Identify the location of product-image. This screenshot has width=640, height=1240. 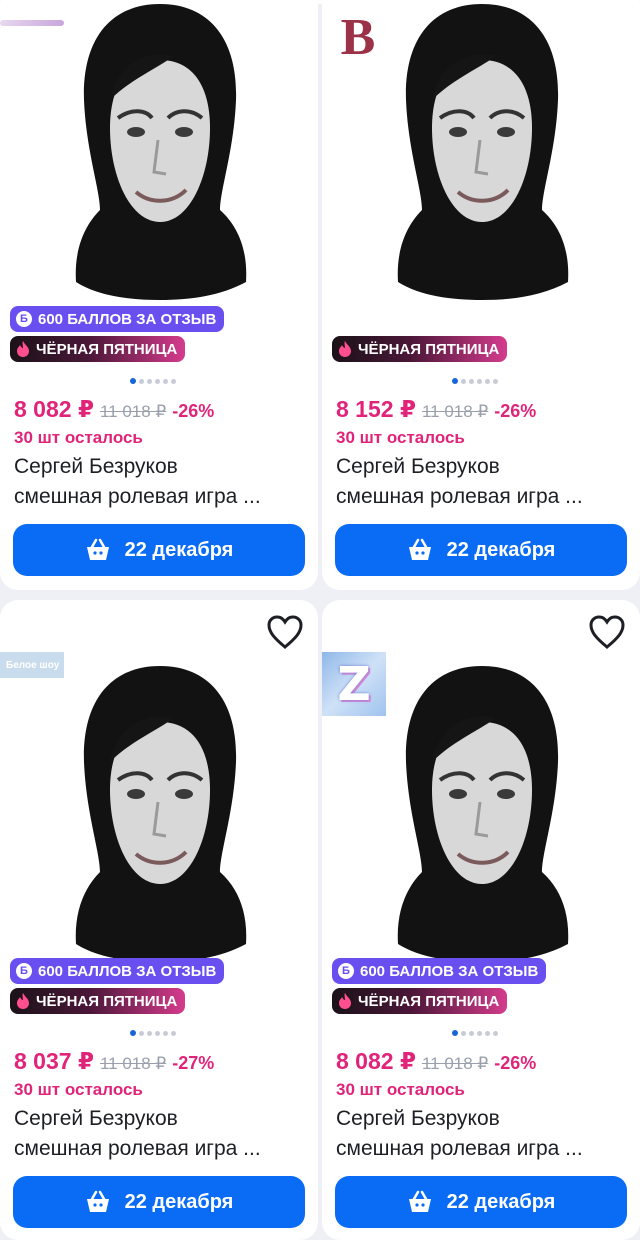
(159, 150).